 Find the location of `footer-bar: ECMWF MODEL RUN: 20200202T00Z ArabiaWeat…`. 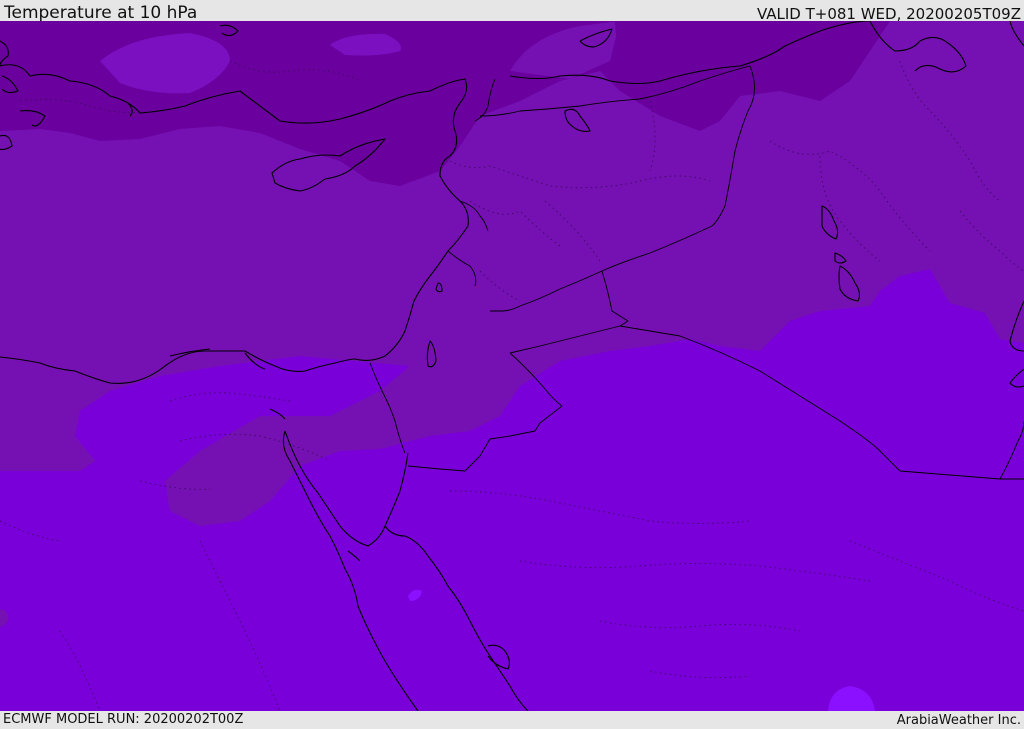

footer-bar: ECMWF MODEL RUN: 20200202T00Z ArabiaWeat… is located at coordinates (512, 720).